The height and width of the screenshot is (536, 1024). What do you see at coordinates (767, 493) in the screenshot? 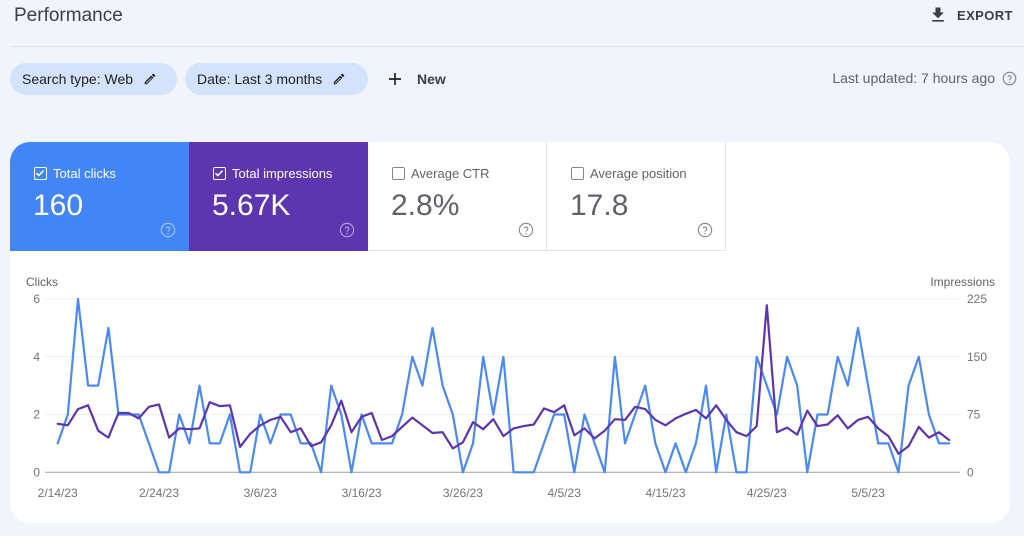
I see `x-tick-label: 4/25/23` at bounding box center [767, 493].